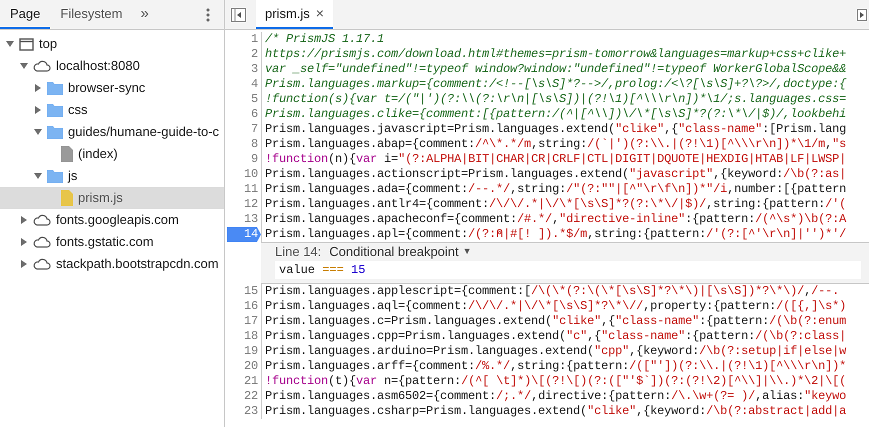 The height and width of the screenshot is (427, 869). I want to click on code-line: Prism.languages.markup={comment:/<!--[\s\S]*?-->/,prolog:/<\?[\s\S]+?\?>/,doctype:{, so click(555, 84).